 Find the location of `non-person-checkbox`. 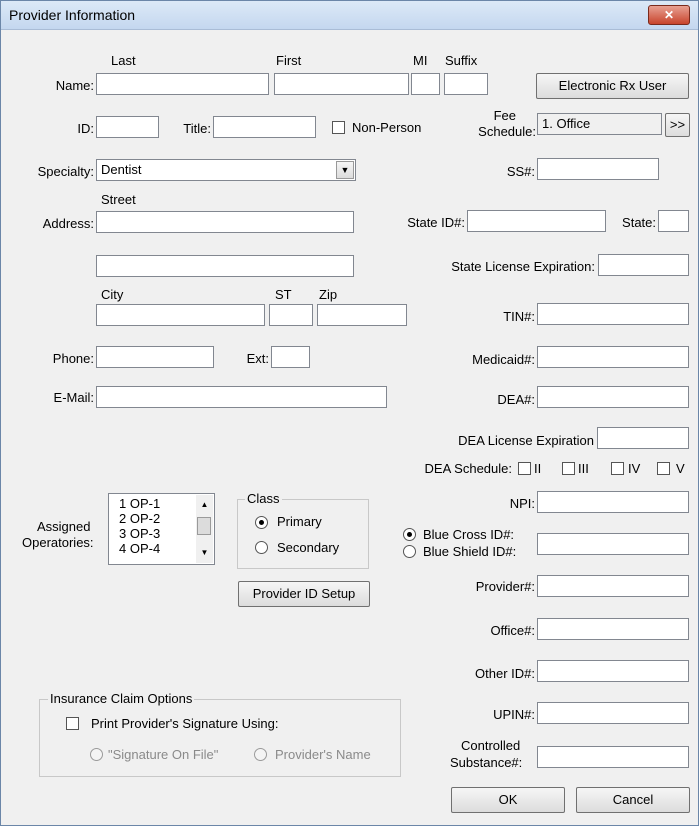

non-person-checkbox is located at coordinates (338, 127).